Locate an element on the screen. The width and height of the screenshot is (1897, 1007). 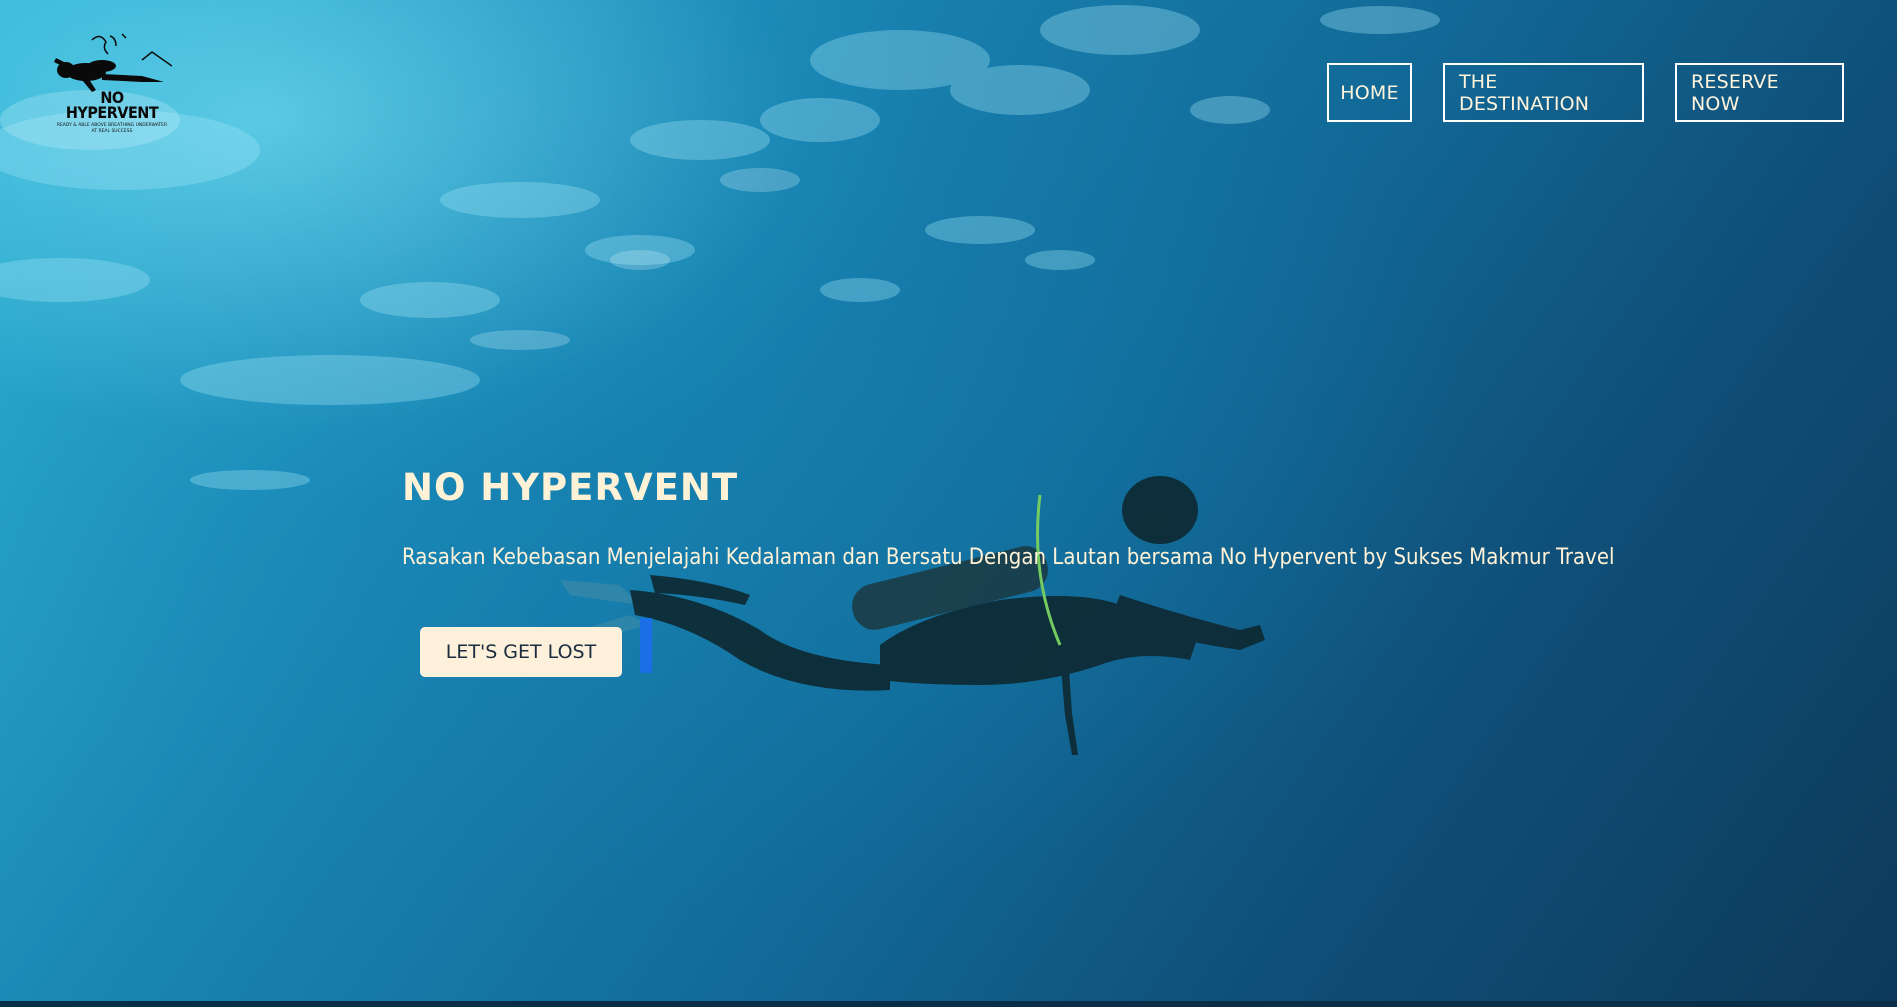
main-nav: HOME THE DESTINATION RESERVE NOW is located at coordinates (1585, 92).